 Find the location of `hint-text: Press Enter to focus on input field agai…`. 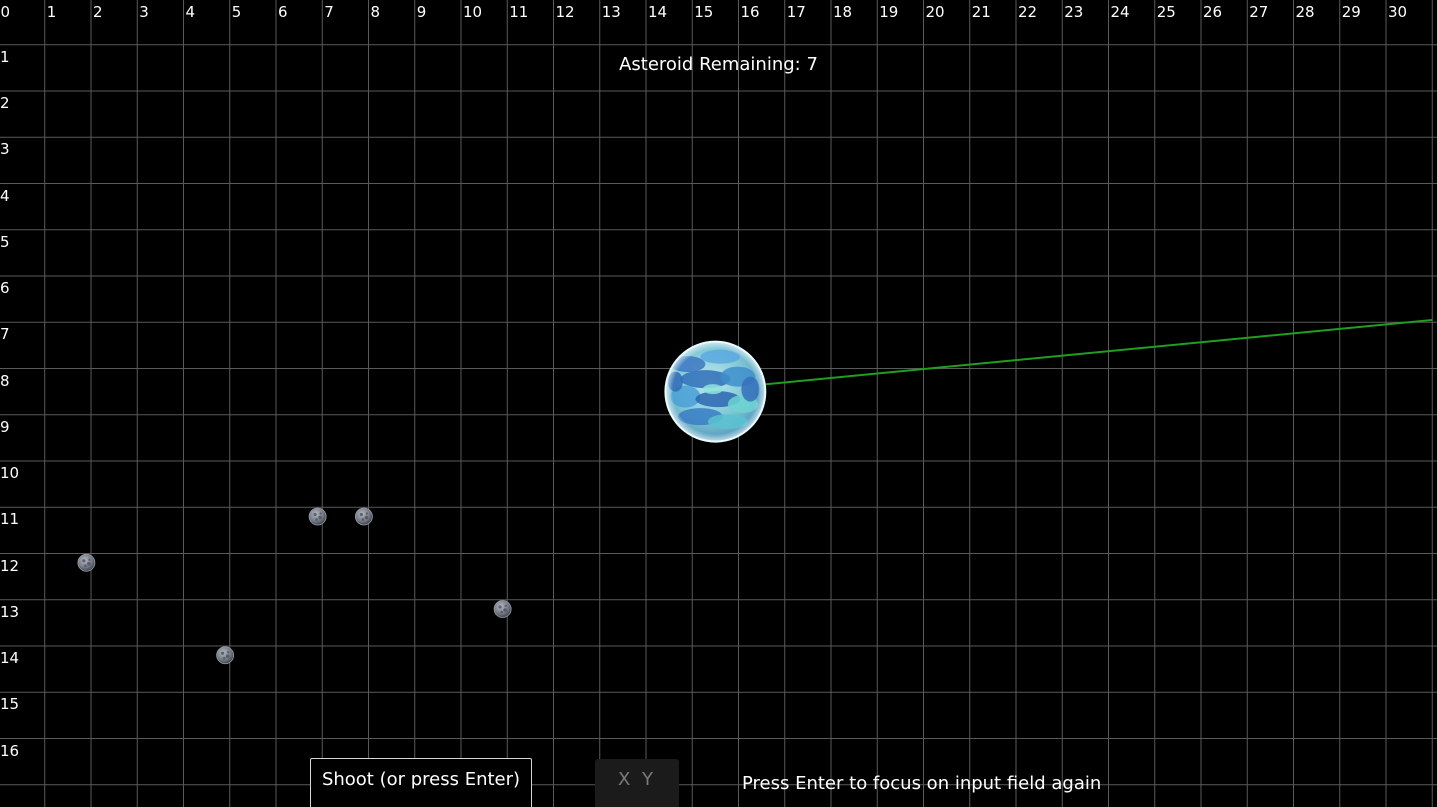

hint-text: Press Enter to focus on input field agai… is located at coordinates (922, 783).